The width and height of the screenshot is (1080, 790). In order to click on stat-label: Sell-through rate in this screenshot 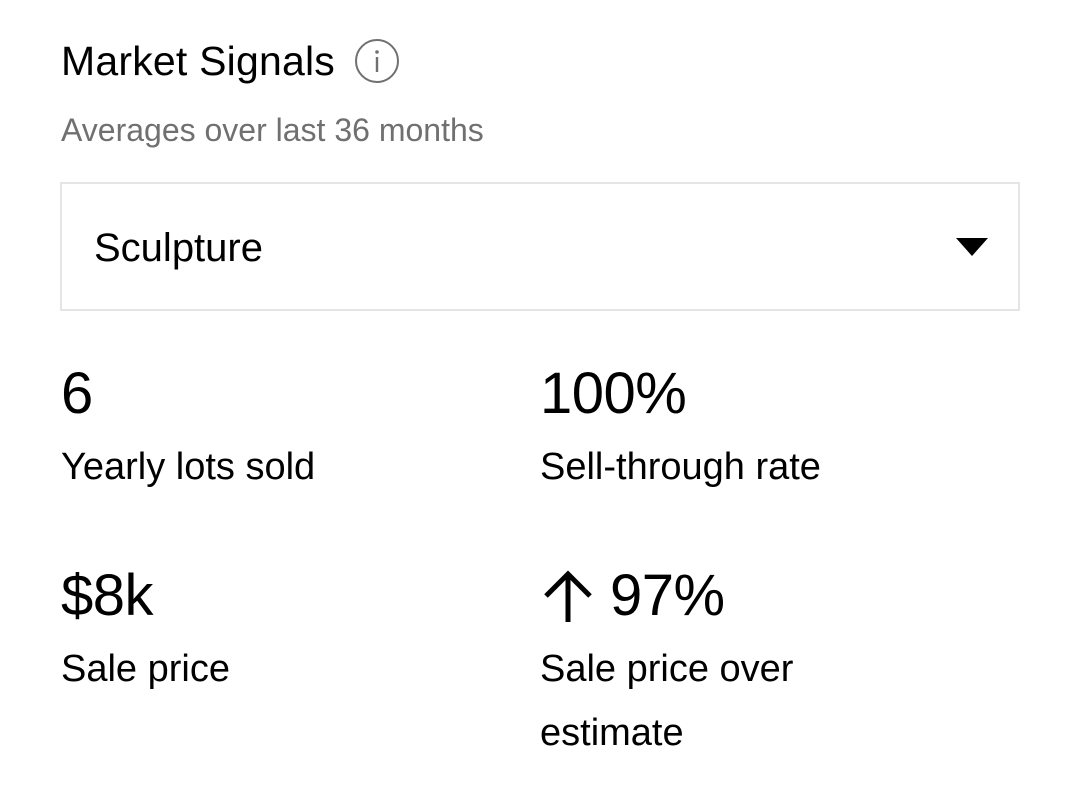, I will do `click(680, 467)`.